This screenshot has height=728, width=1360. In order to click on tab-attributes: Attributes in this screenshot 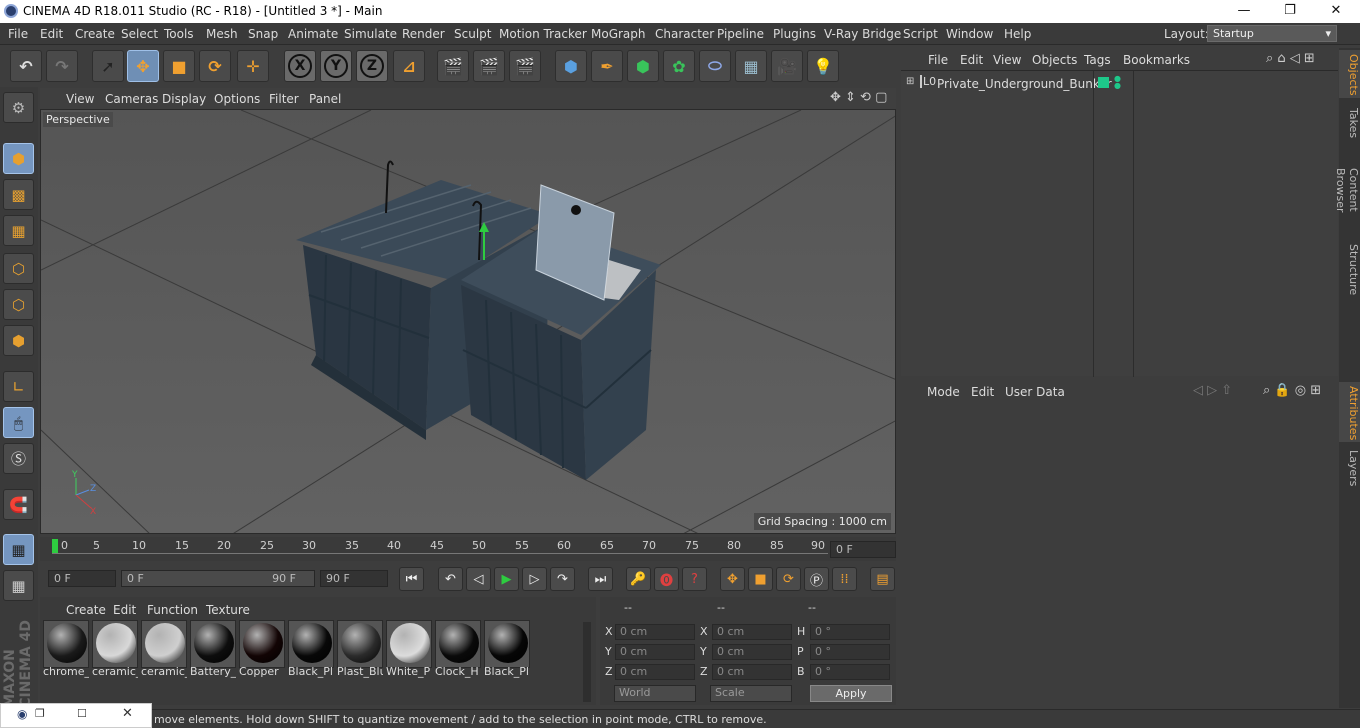, I will do `click(1349, 412)`.